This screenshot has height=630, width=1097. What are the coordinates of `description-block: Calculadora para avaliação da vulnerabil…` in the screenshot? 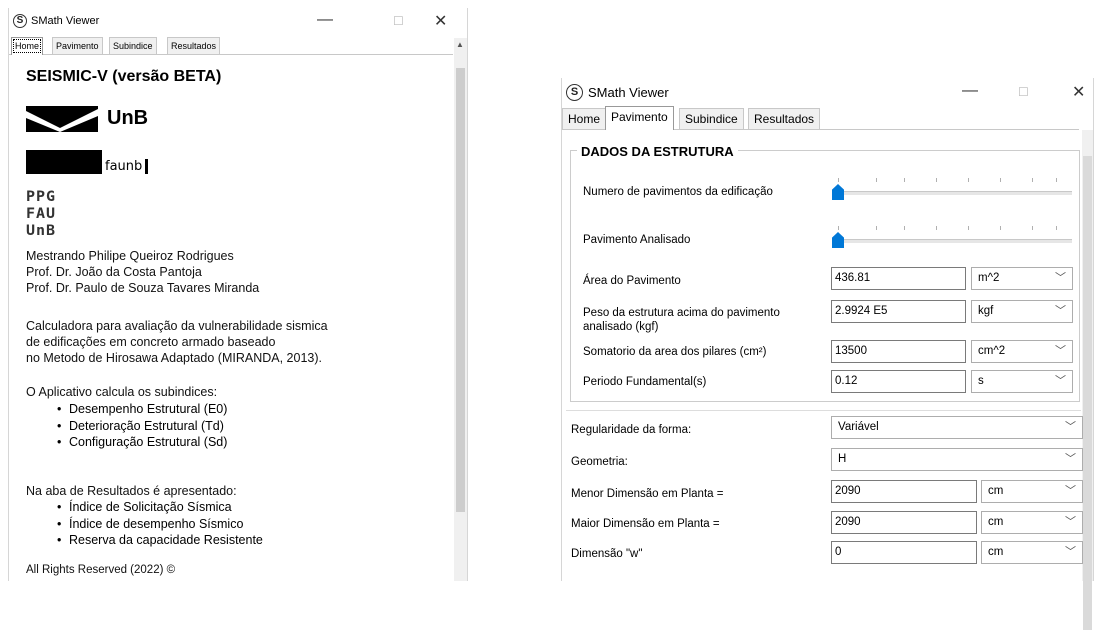 It's located at (177, 342).